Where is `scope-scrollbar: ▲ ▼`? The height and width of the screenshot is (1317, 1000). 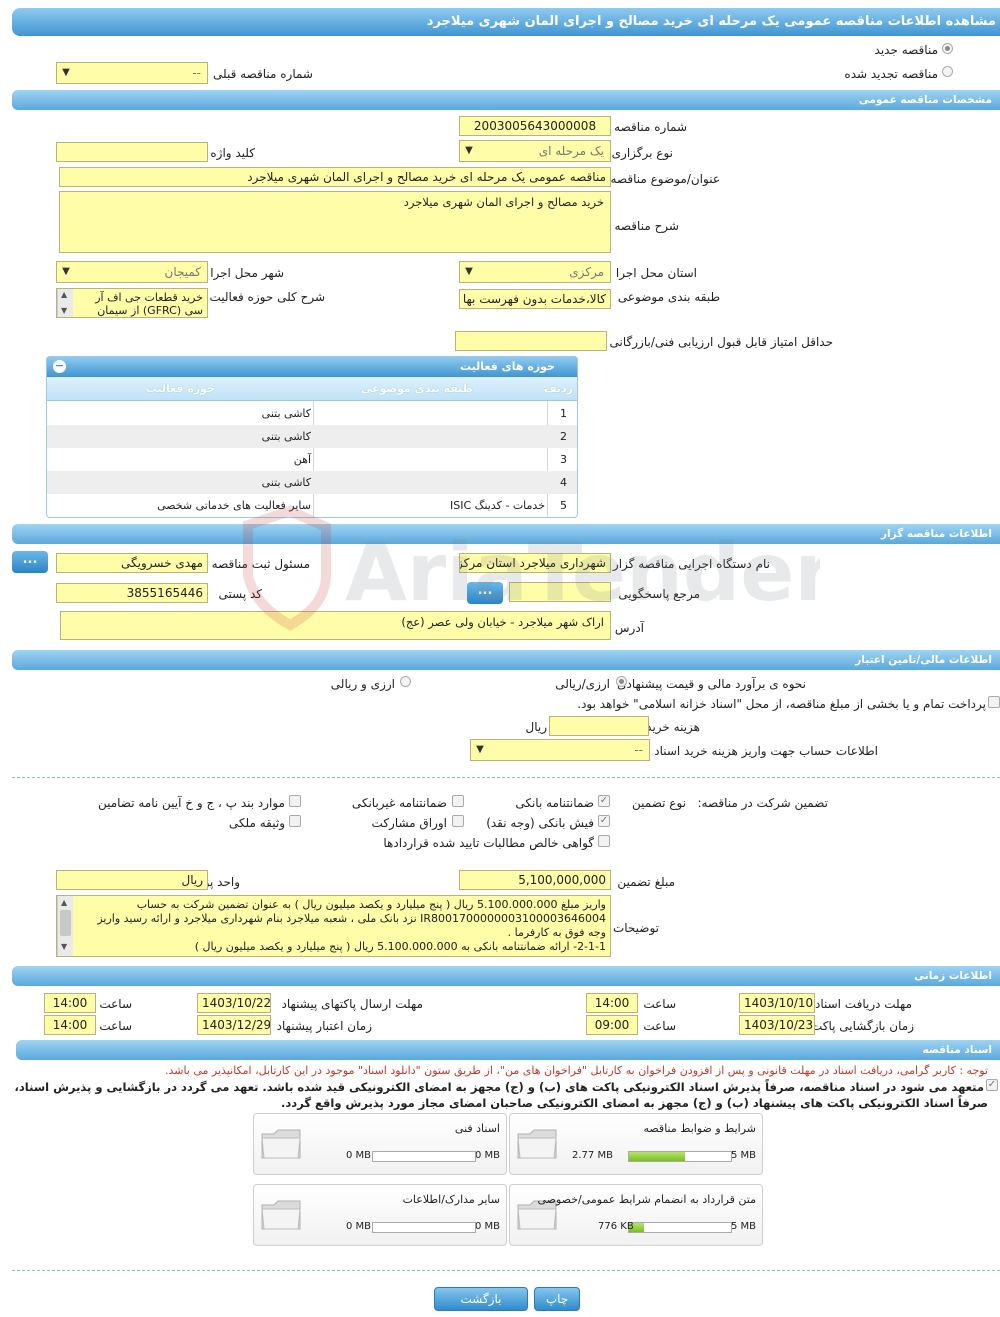 scope-scrollbar: ▲ ▼ is located at coordinates (65, 303).